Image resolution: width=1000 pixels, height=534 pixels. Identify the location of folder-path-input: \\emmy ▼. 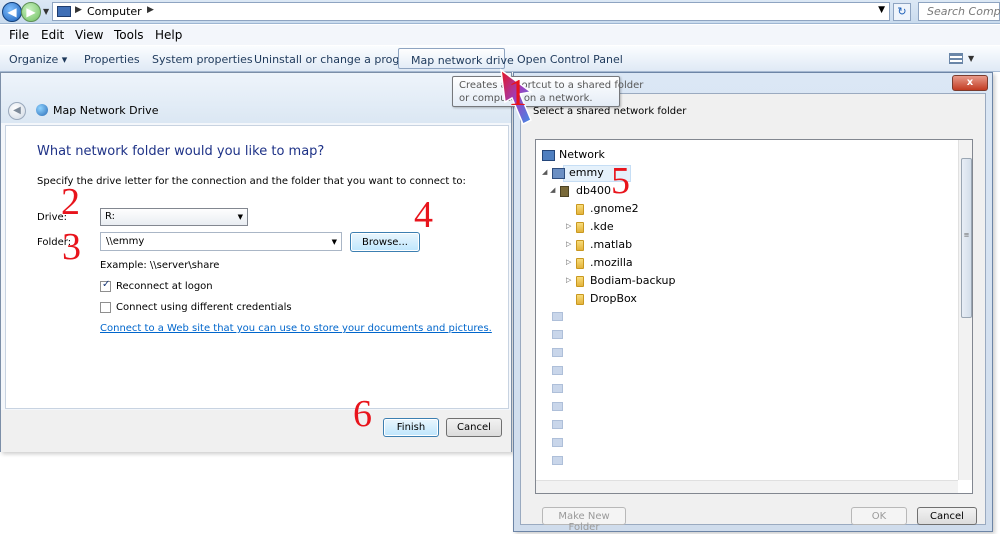
(221, 241).